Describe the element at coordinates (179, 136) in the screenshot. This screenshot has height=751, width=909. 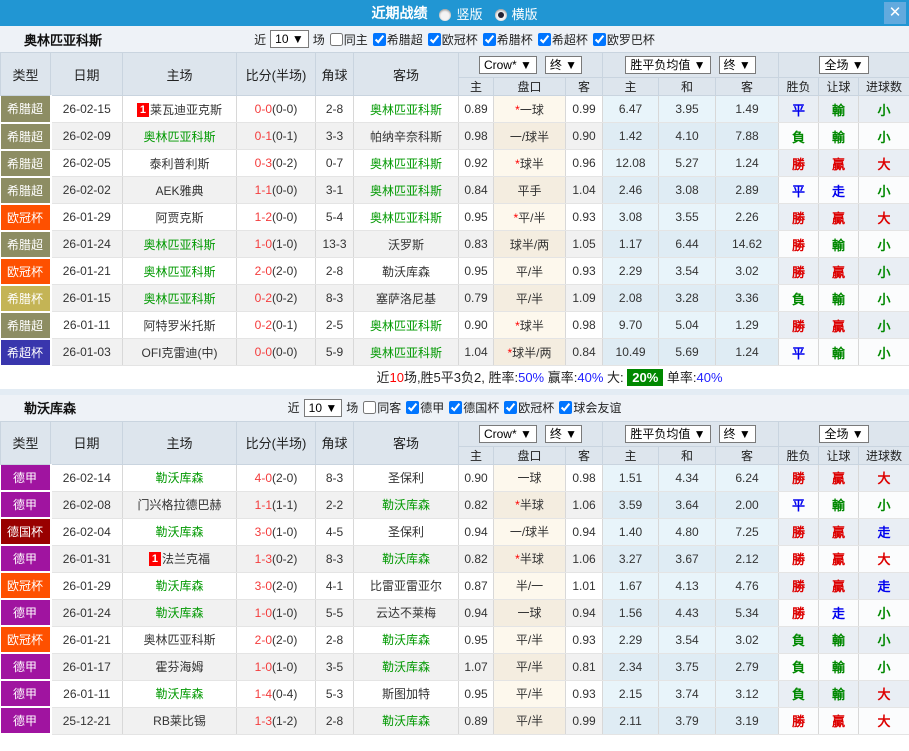
I see `home-team: 奥林匹亚科斯` at that location.